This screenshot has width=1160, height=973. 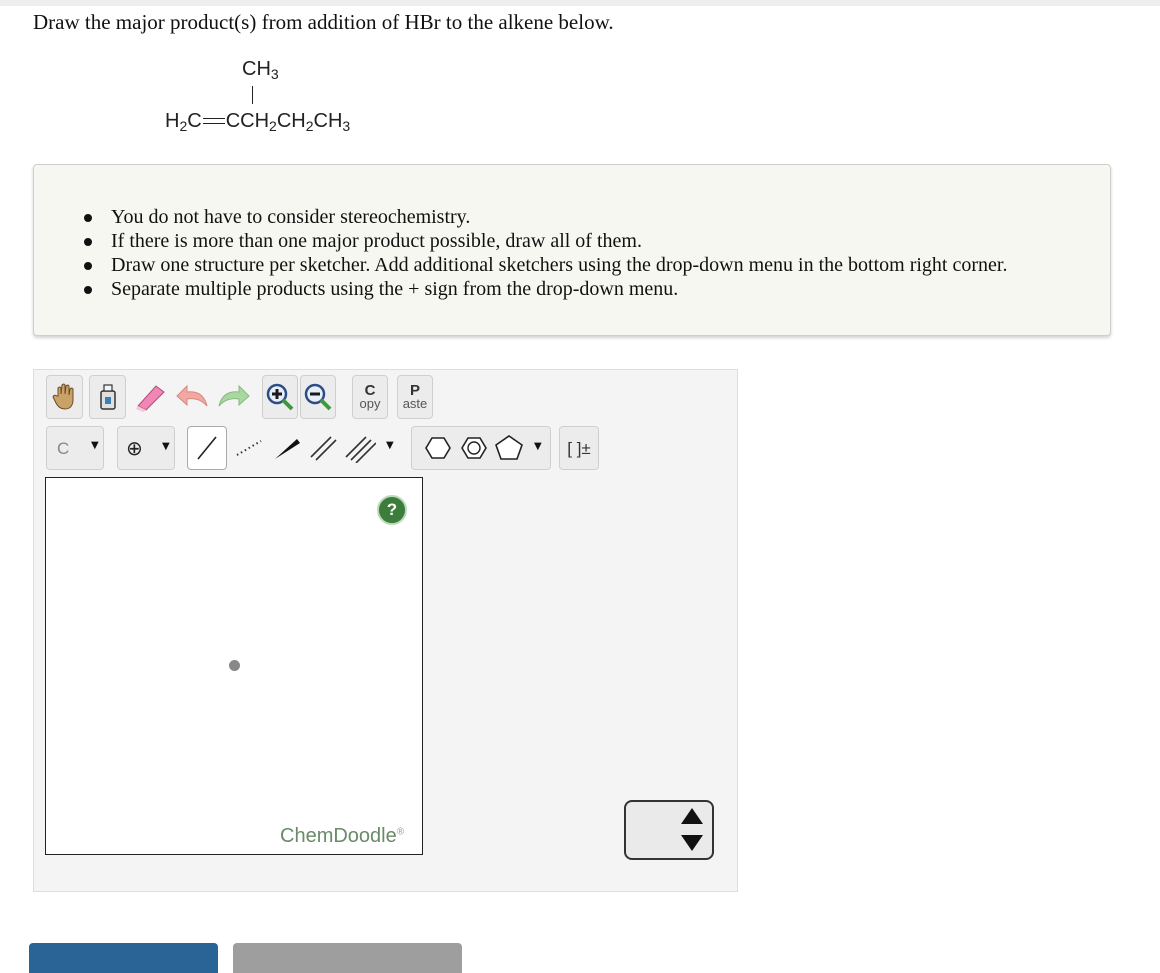 I want to click on copy-button: Copy, so click(x=370, y=397).